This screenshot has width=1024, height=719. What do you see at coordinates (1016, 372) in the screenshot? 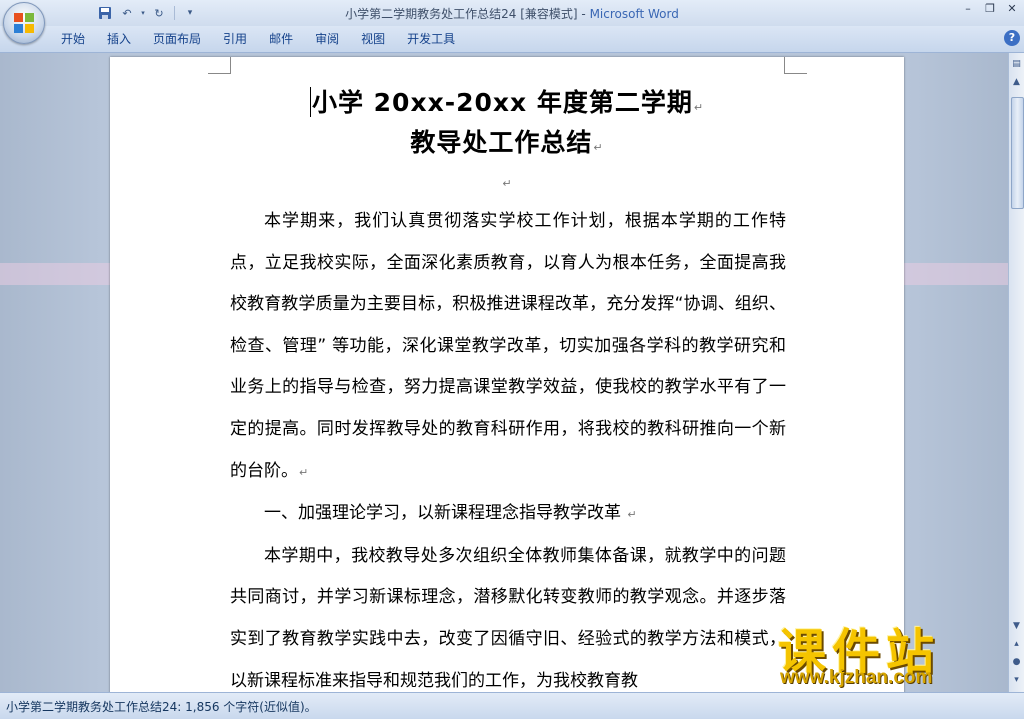
I see `vertical-scrollbar: ▤ ▲ ▼ ▴ ● ▾` at bounding box center [1016, 372].